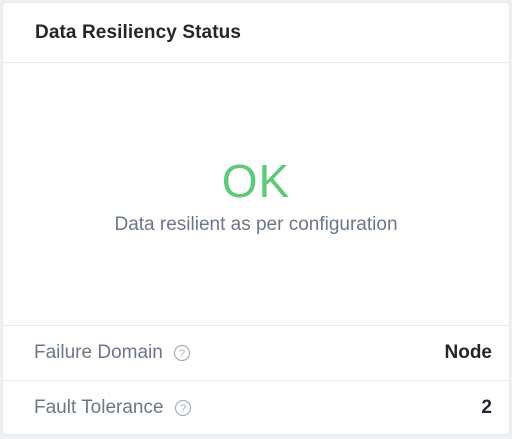 Image resolution: width=512 pixels, height=439 pixels. What do you see at coordinates (256, 181) in the screenshot?
I see `status-value: OK` at bounding box center [256, 181].